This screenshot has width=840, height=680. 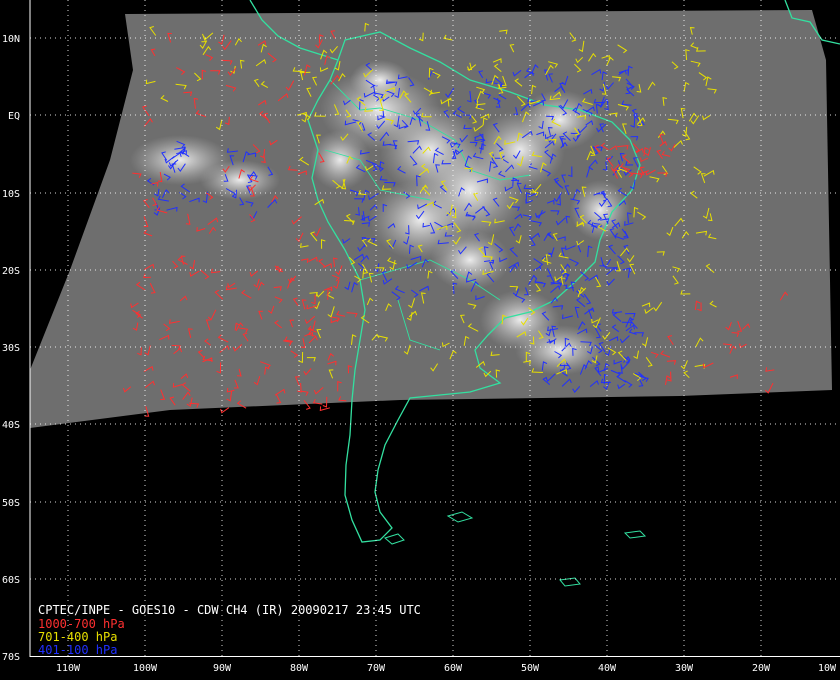 I want to click on lat-label: 30S, so click(x=11, y=348).